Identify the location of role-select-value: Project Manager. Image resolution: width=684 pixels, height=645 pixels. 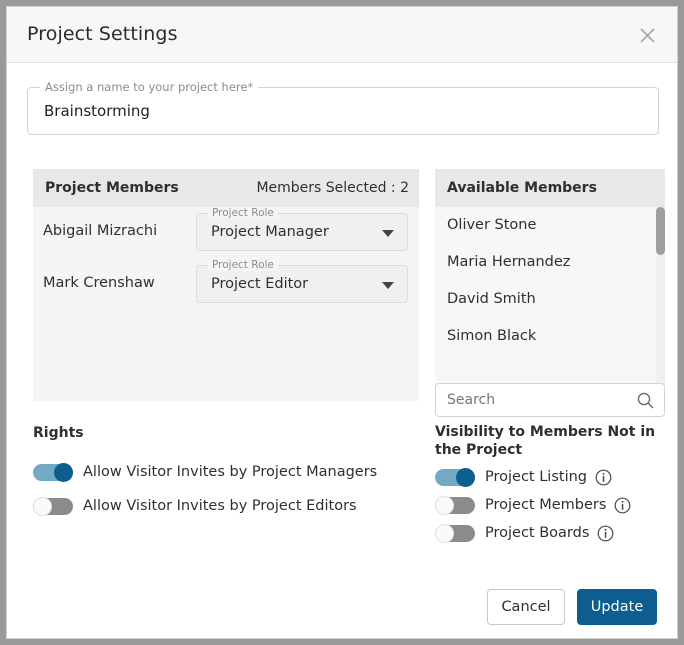
(270, 232).